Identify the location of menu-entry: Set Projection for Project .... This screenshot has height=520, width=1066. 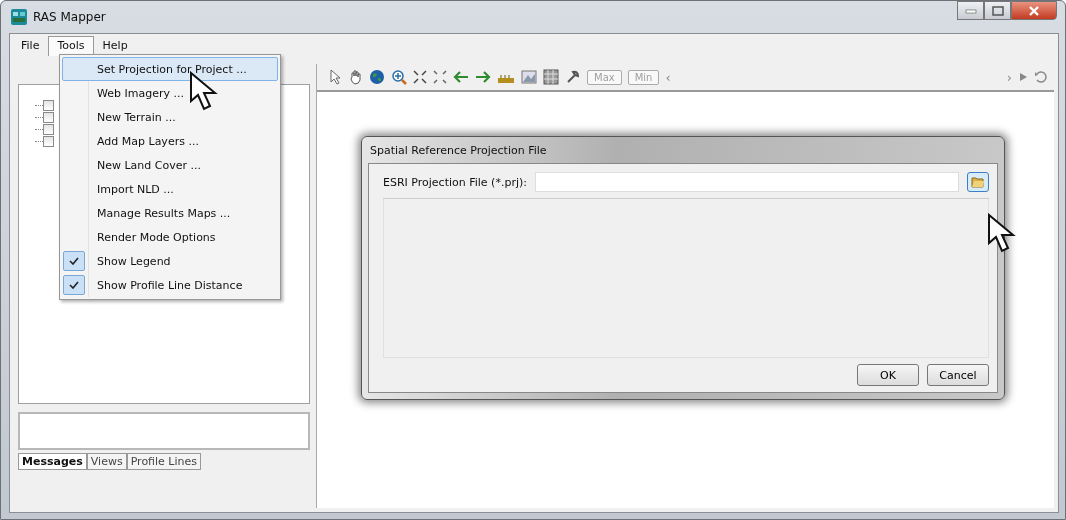
(170, 69).